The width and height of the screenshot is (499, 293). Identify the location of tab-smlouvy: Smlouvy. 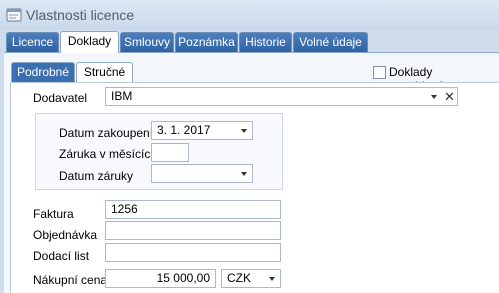
(147, 42).